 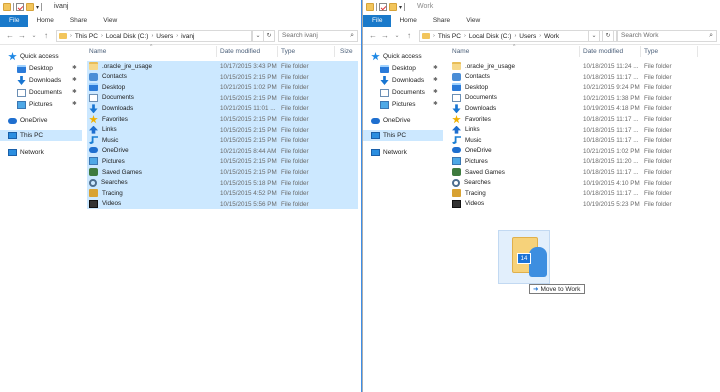 I want to click on file-row: OneDrive 10/21/2015 8:44 AM File folder, so click(x=222, y=151).